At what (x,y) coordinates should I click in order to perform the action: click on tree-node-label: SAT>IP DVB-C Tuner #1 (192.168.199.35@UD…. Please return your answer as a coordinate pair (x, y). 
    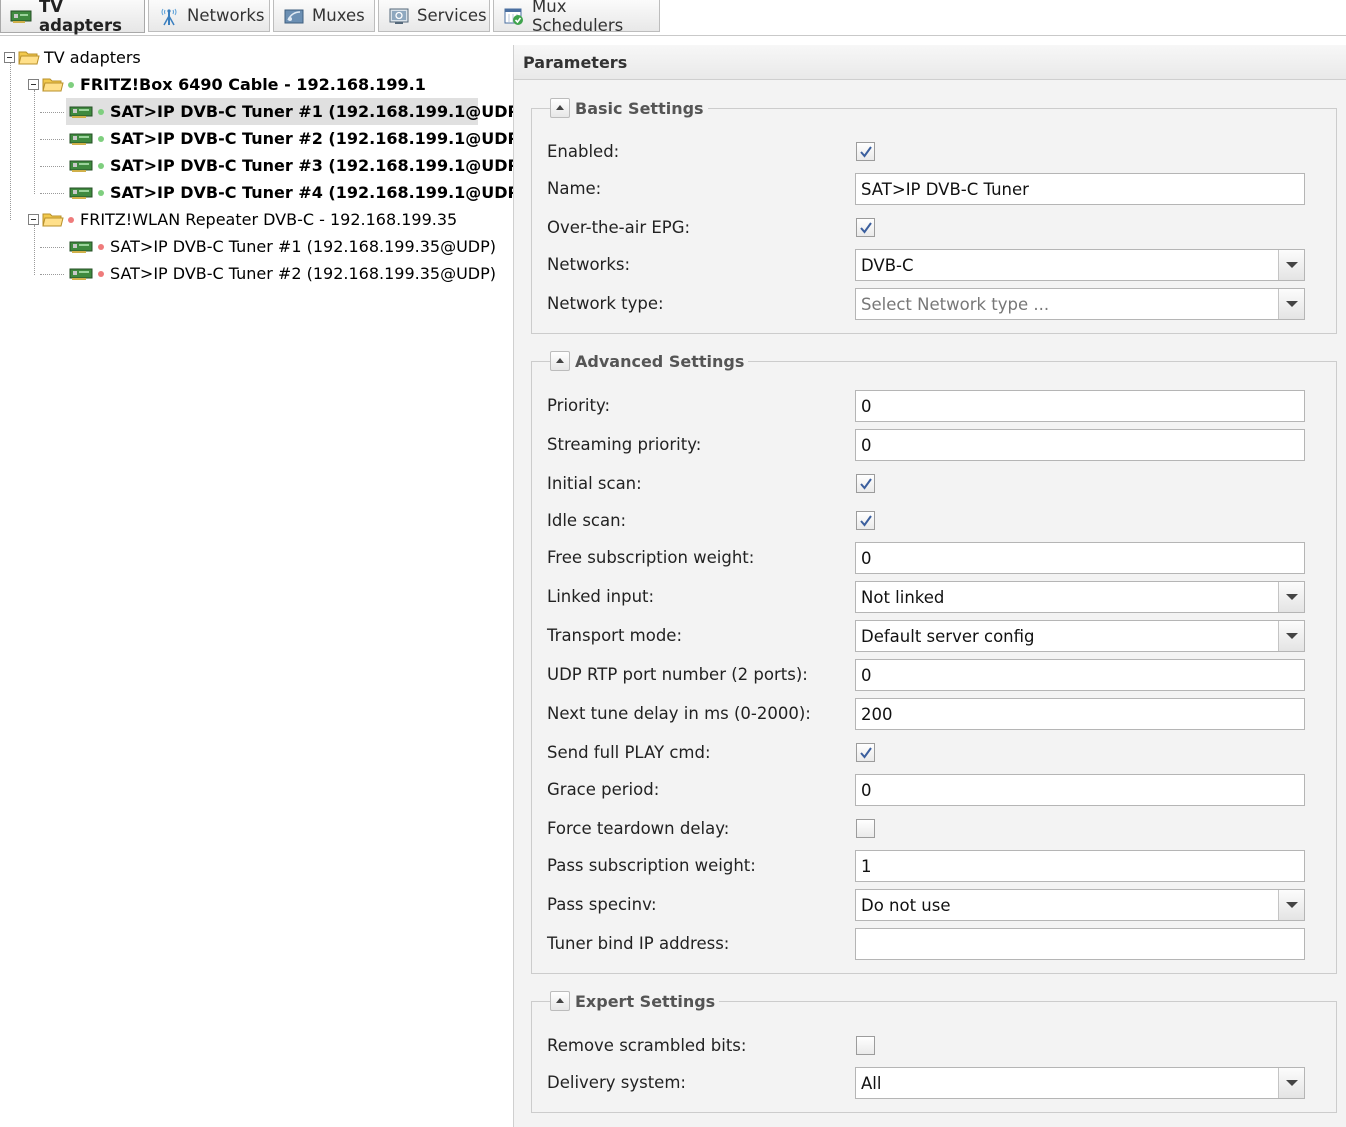
    Looking at the image, I should click on (303, 246).